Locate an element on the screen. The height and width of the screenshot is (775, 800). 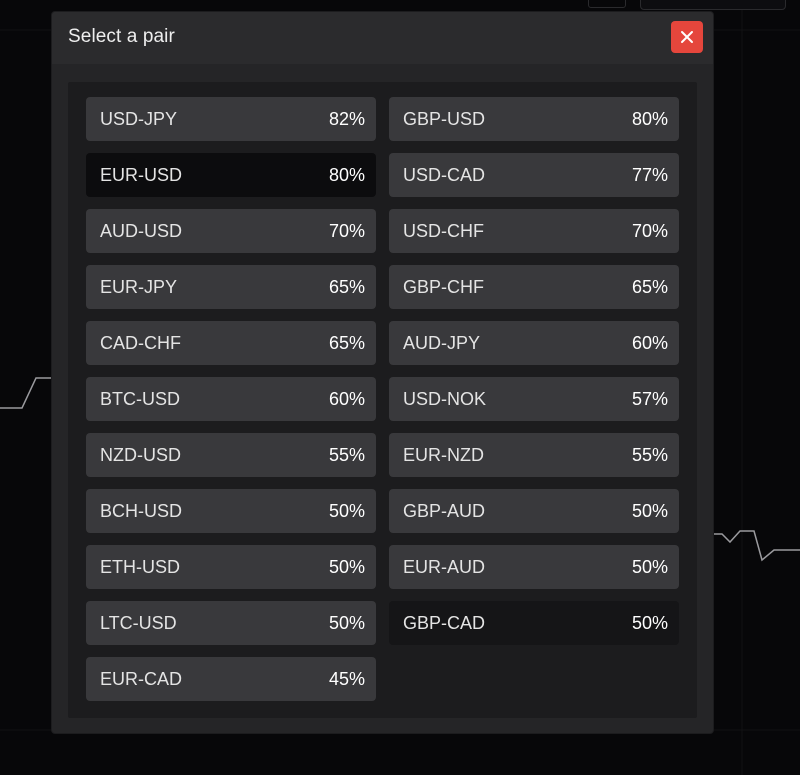
pair-name: ETH-USD is located at coordinates (140, 566).